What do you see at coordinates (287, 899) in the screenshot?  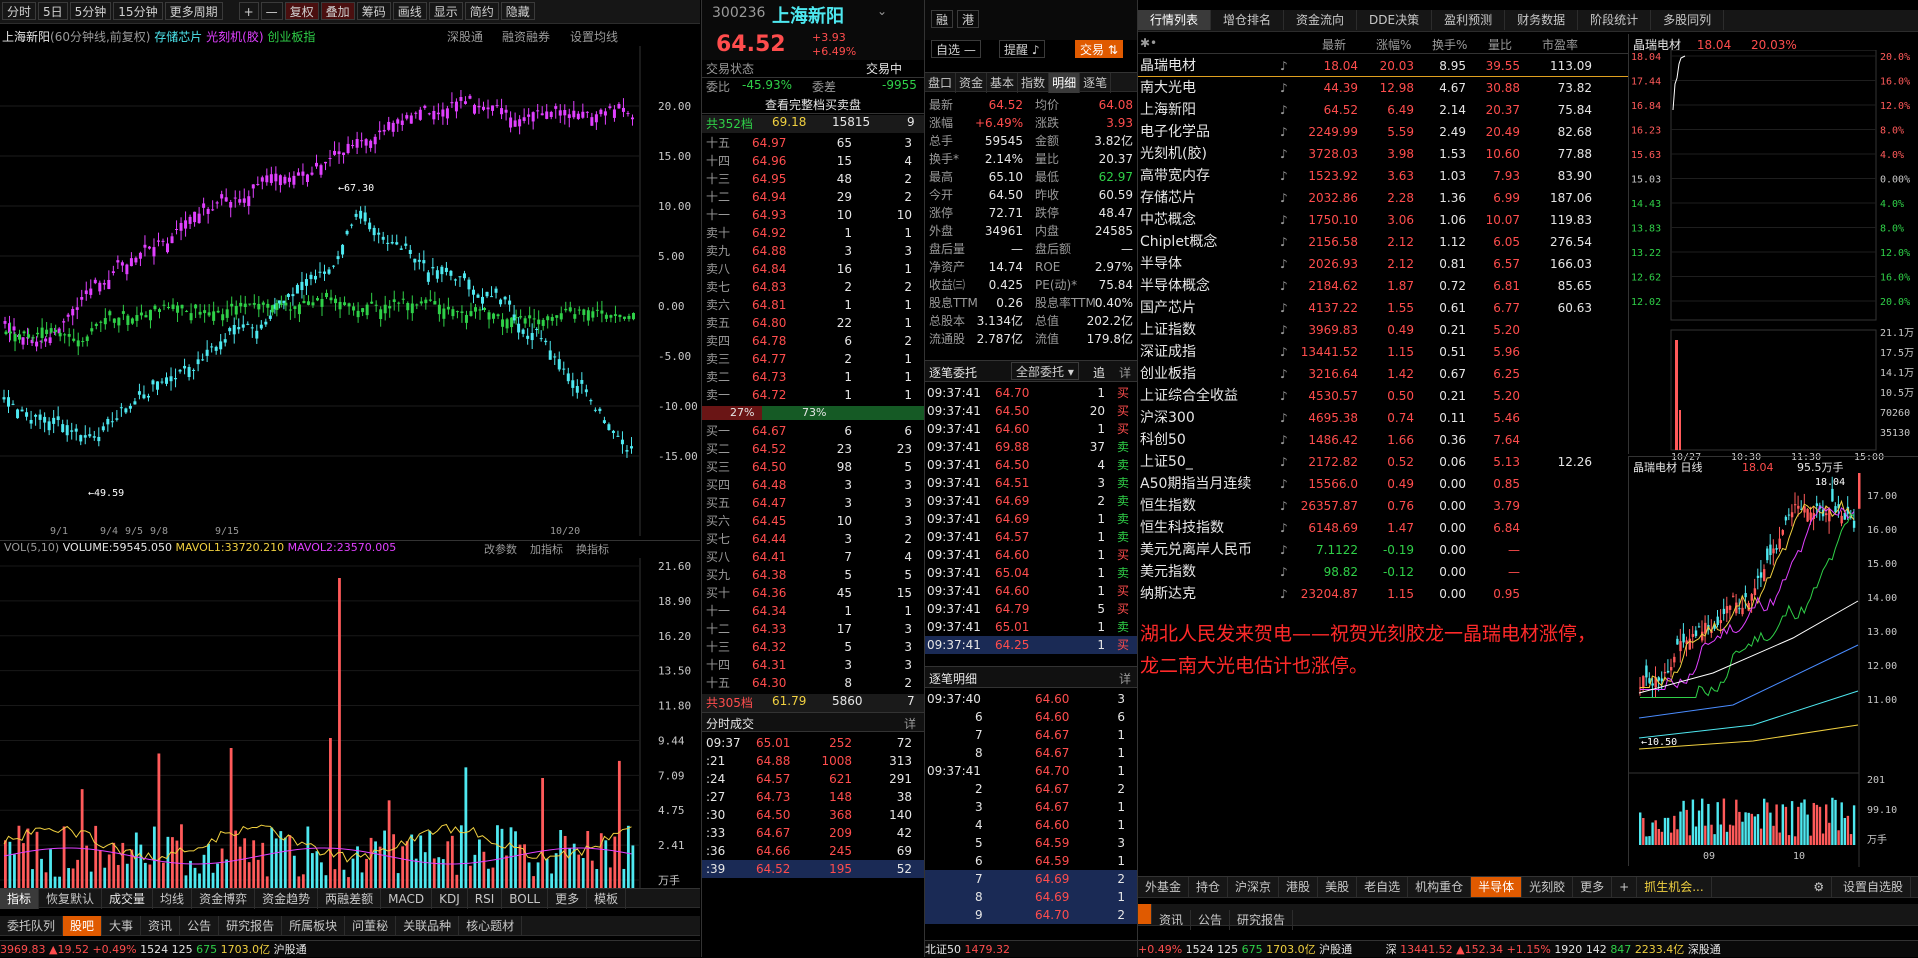 I see `tab-fund-trend: 资金趋势` at bounding box center [287, 899].